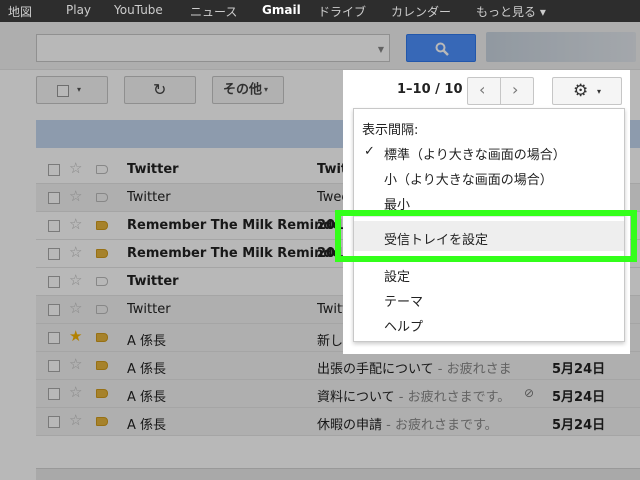 Image resolution: width=640 pixels, height=480 pixels. I want to click on table-row: ☆ A 係長 休暇の申請 - お疲れさまです。 5月24日, so click(338, 422).